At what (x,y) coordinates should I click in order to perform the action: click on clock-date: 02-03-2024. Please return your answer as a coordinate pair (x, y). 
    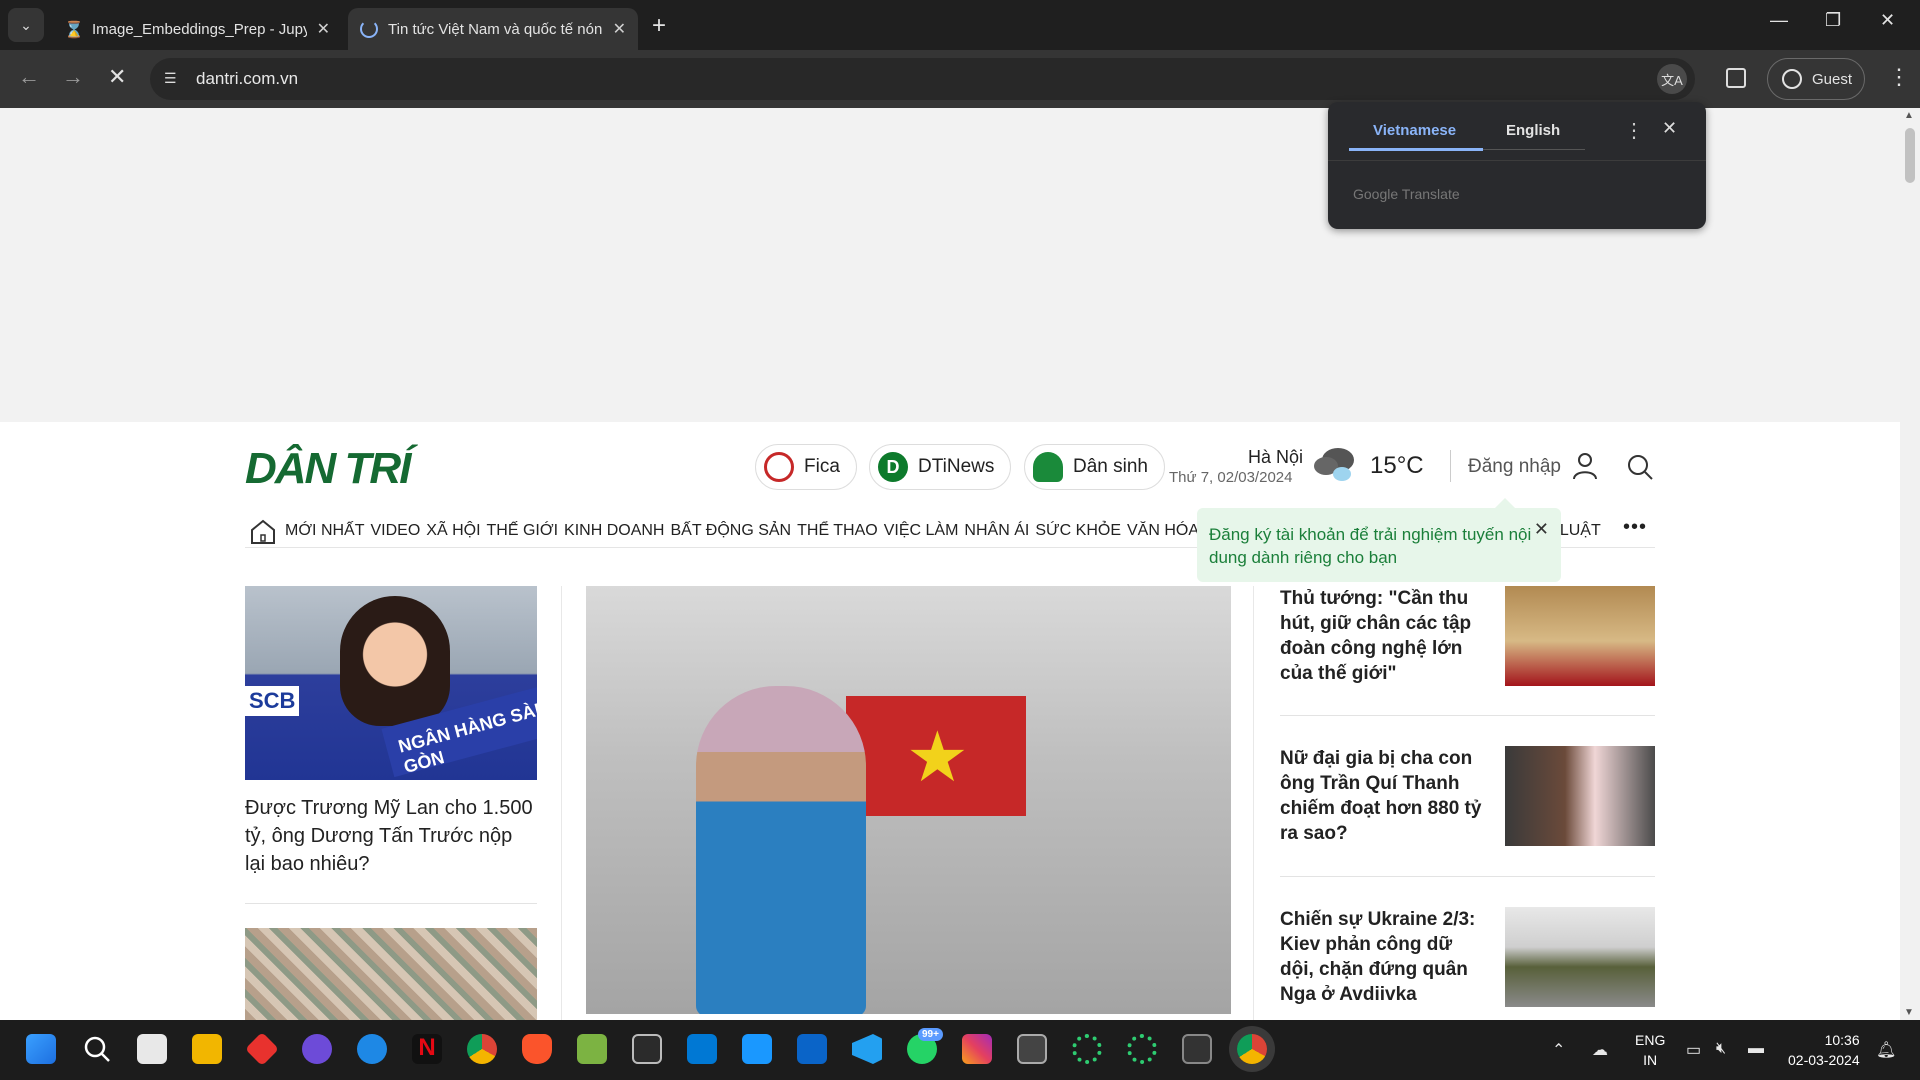
    Looking at the image, I should click on (1824, 1060).